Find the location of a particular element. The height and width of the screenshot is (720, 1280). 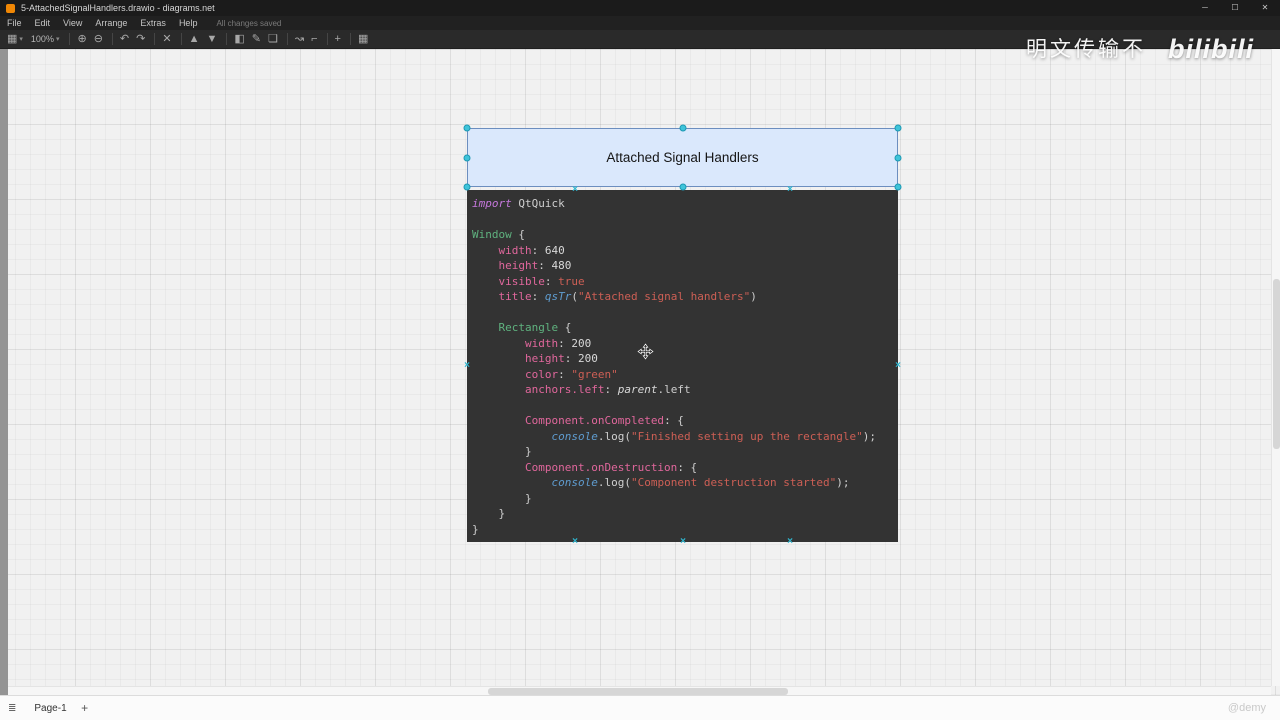

menu-edit: Edit is located at coordinates (43, 23).